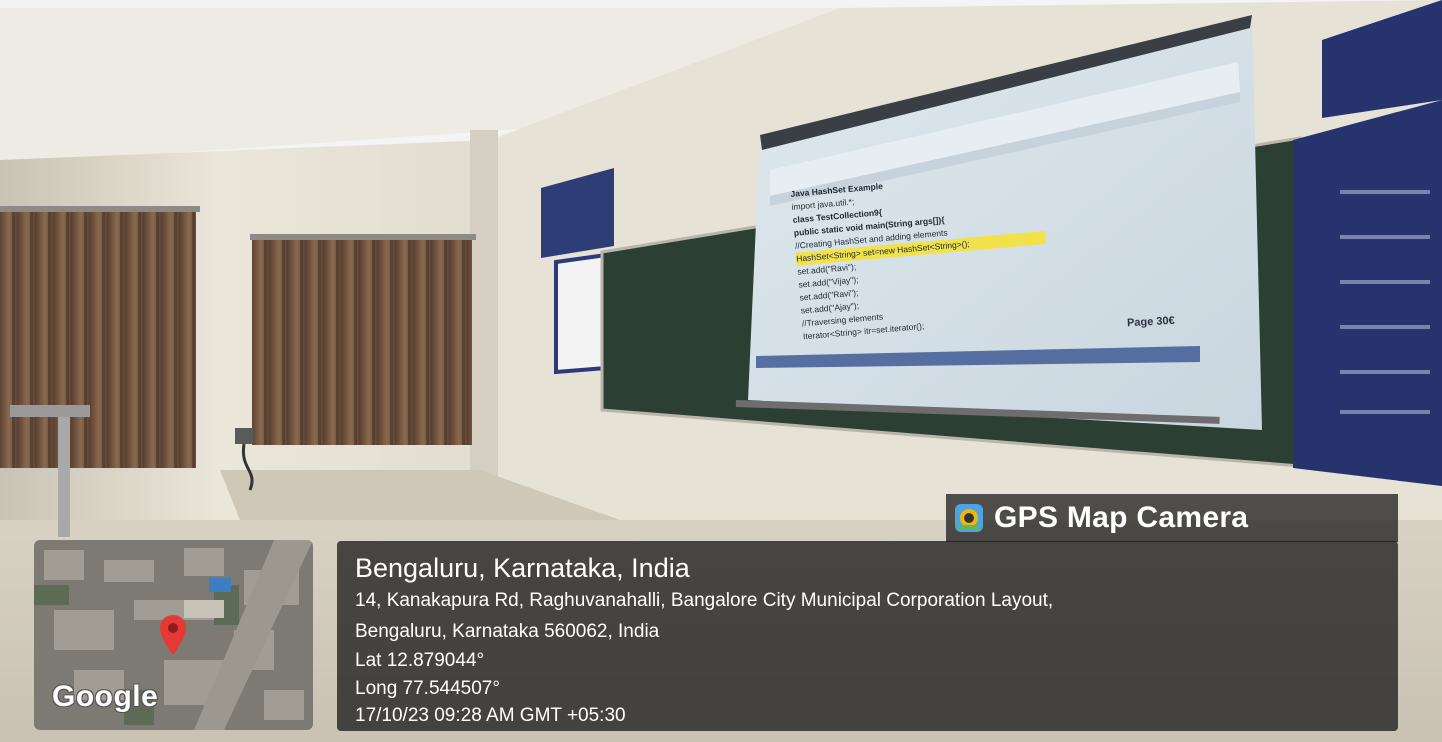  What do you see at coordinates (1121, 517) in the screenshot?
I see `app-name: GPS Map Camera` at bounding box center [1121, 517].